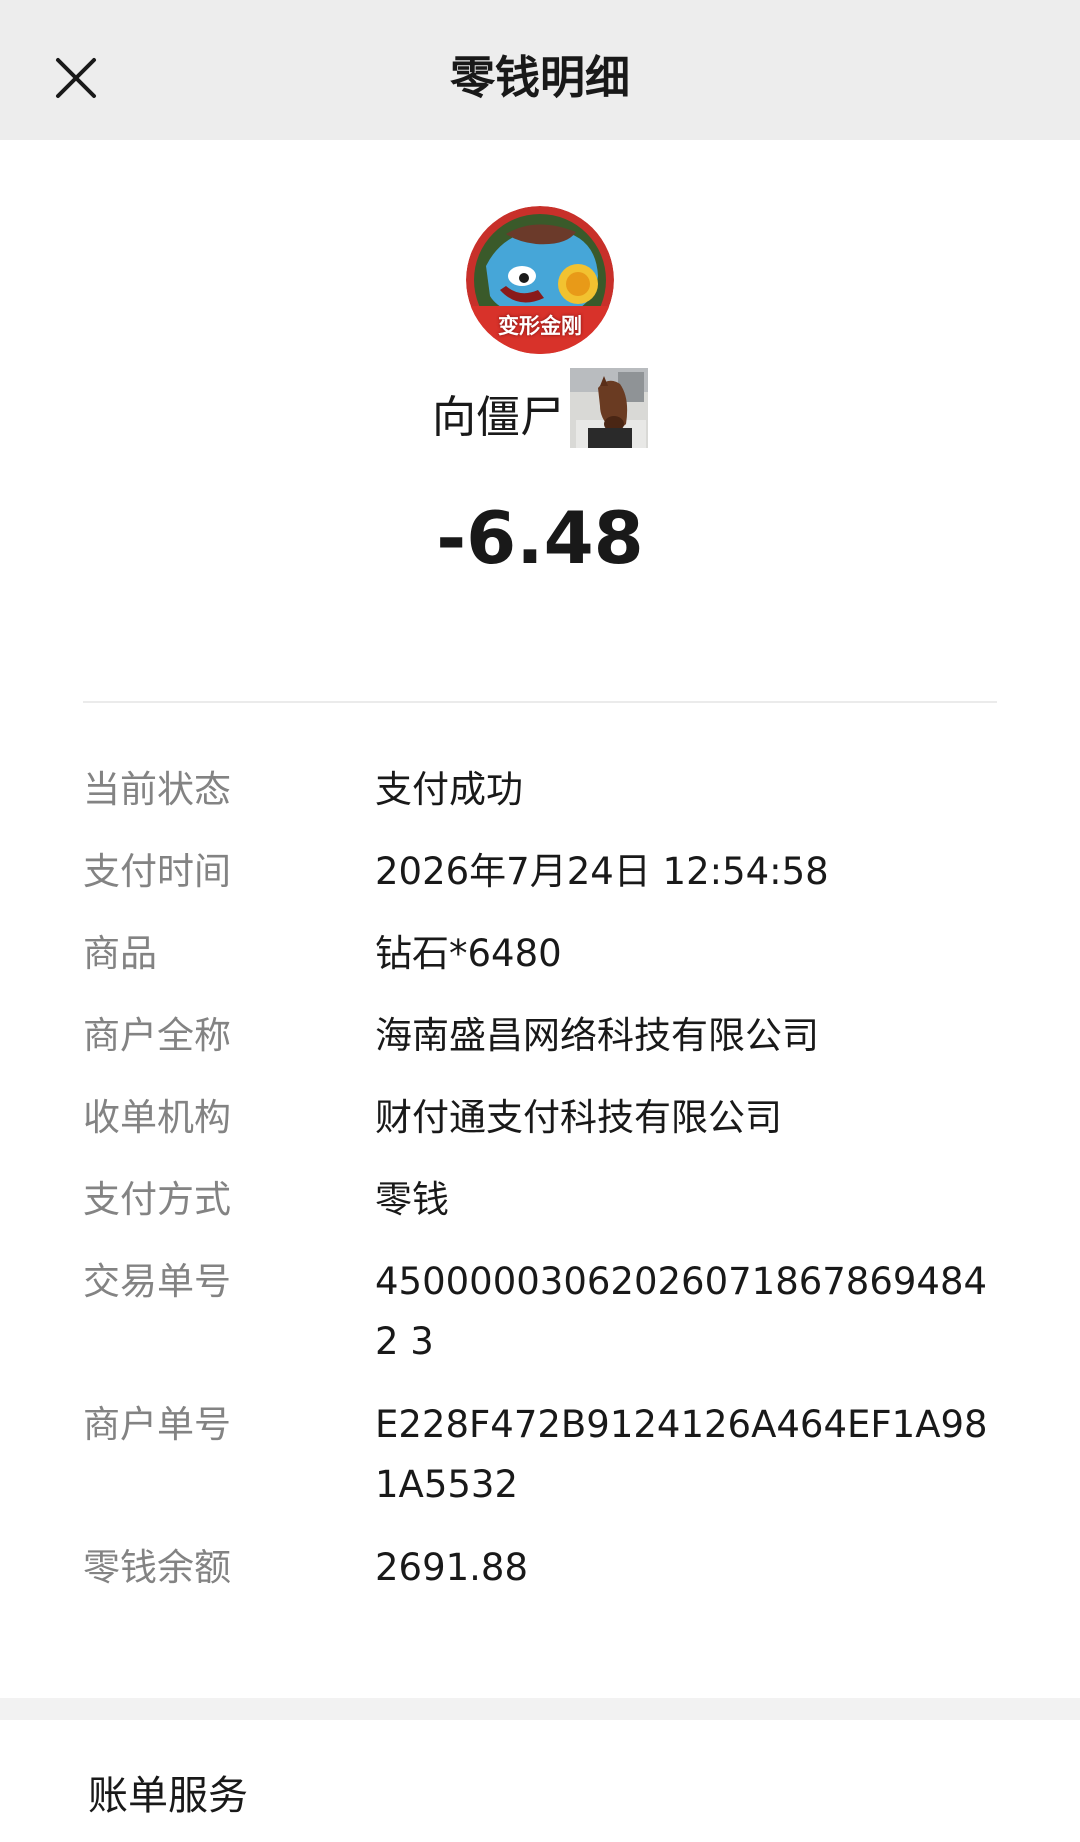  I want to click on detail-row-merchant-order-id: 商户单号 E228F472B9124126A464EF1A981A5532, so click(540, 1466).